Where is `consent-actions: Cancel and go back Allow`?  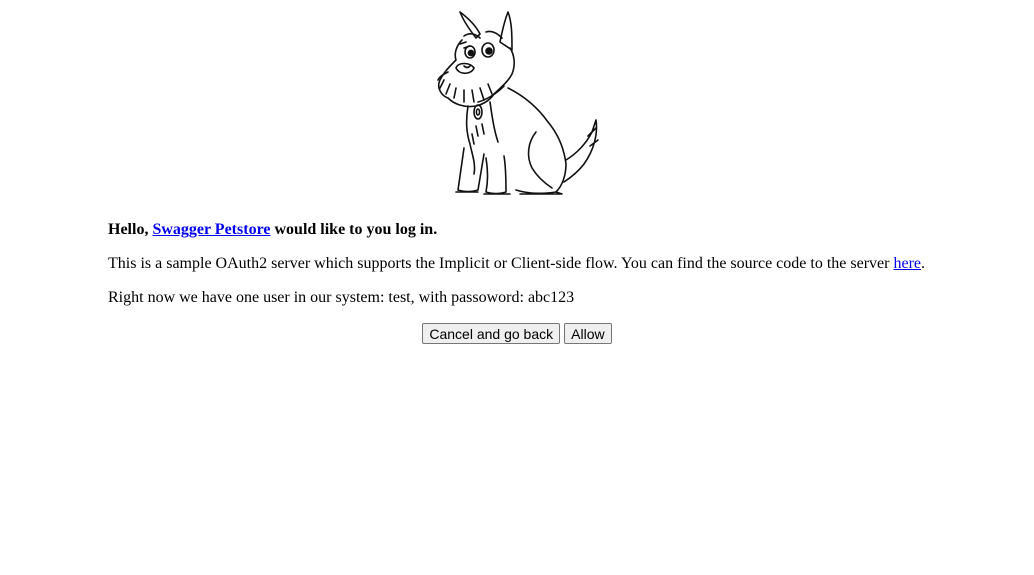
consent-actions: Cancel and go back Allow is located at coordinates (517, 333).